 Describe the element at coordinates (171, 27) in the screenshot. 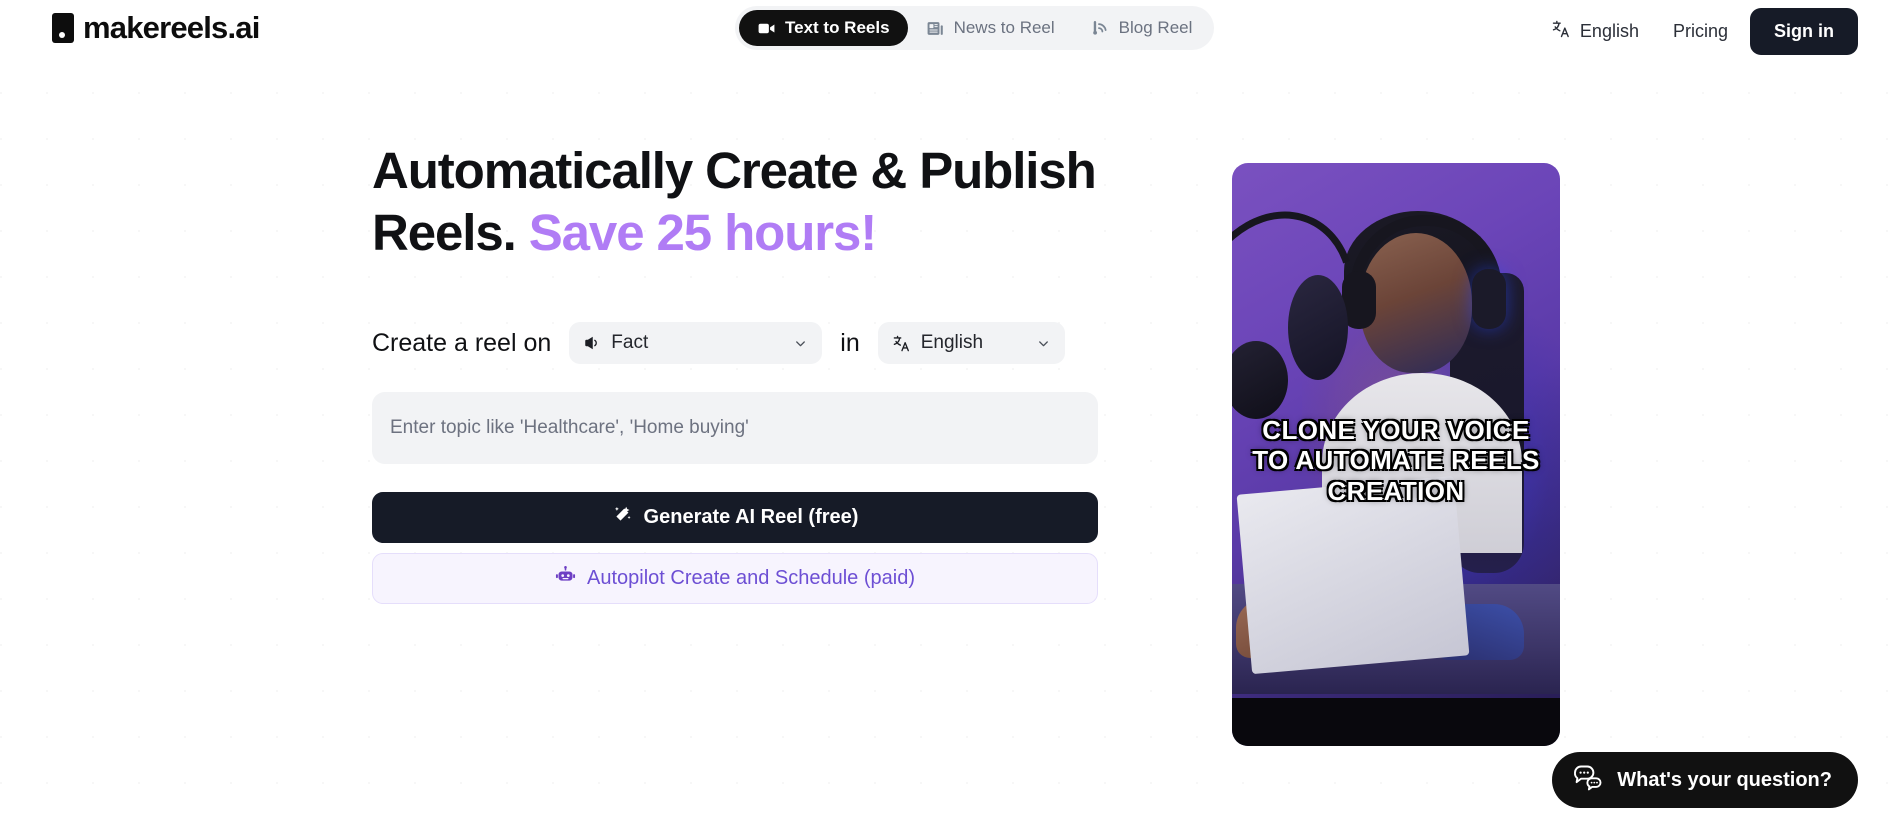

I see `brand-name: makereels.ai` at that location.